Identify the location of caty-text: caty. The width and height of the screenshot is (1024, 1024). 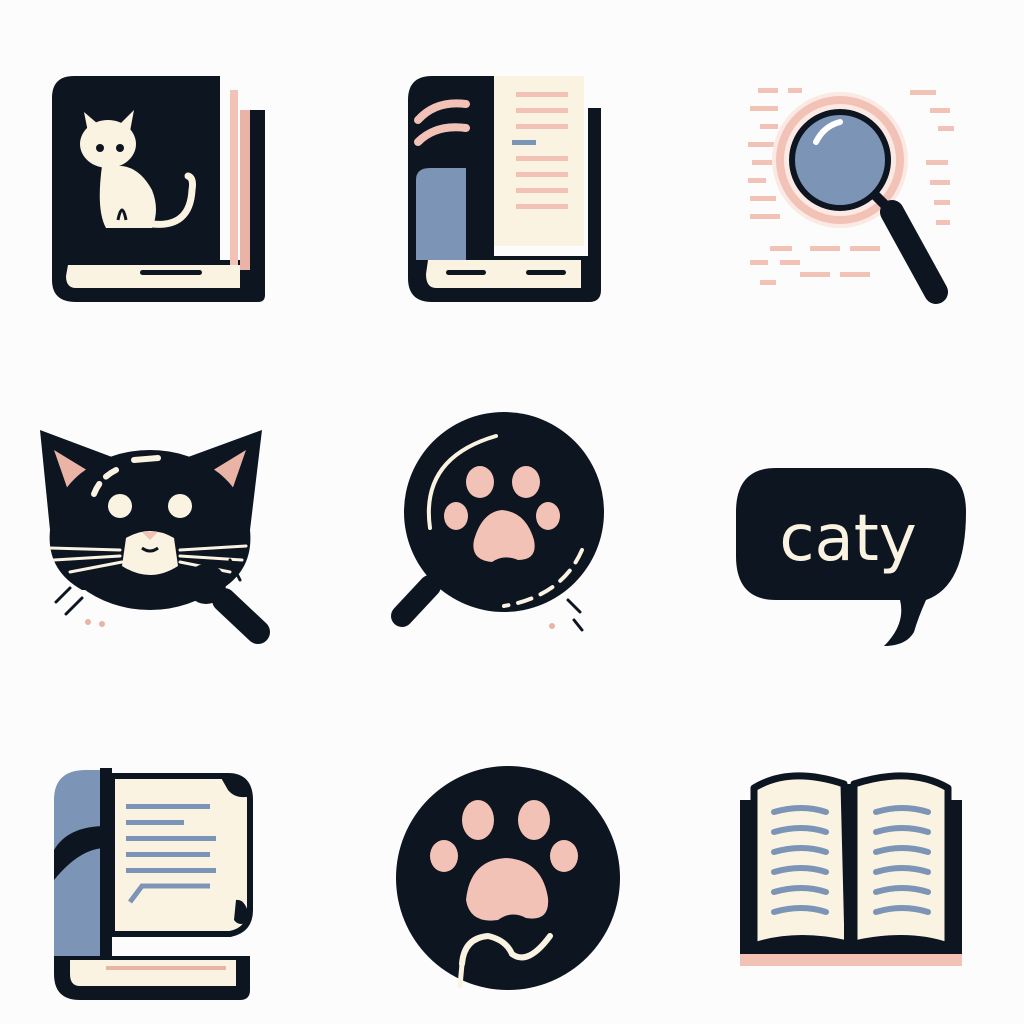
(847, 539).